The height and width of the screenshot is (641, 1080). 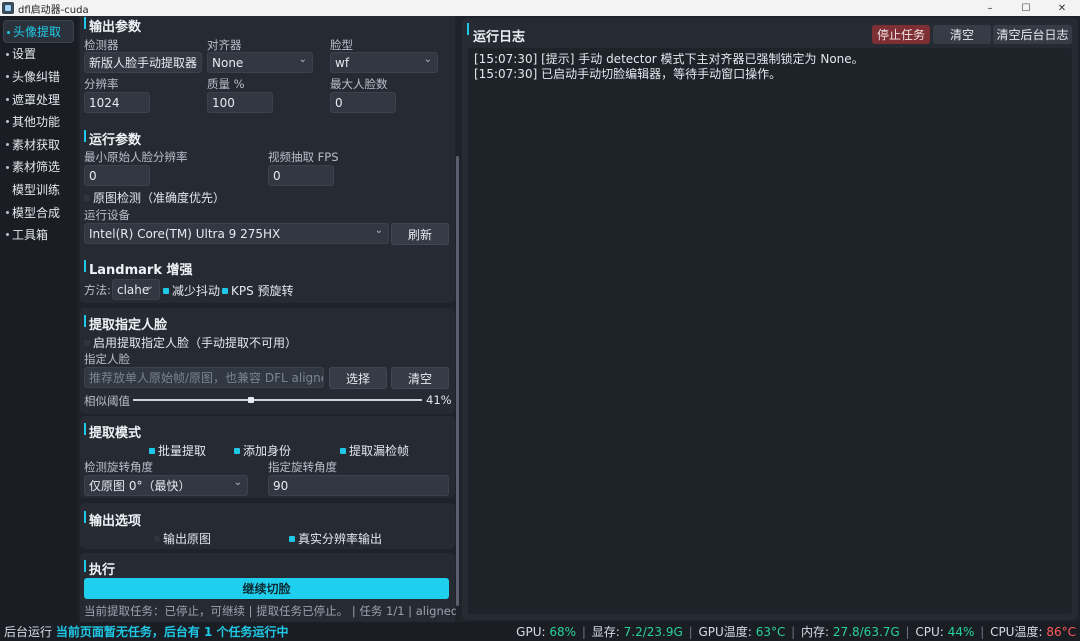 What do you see at coordinates (38, 31) in the screenshot?
I see `sidebar-item-face-extract: 头像提取` at bounding box center [38, 31].